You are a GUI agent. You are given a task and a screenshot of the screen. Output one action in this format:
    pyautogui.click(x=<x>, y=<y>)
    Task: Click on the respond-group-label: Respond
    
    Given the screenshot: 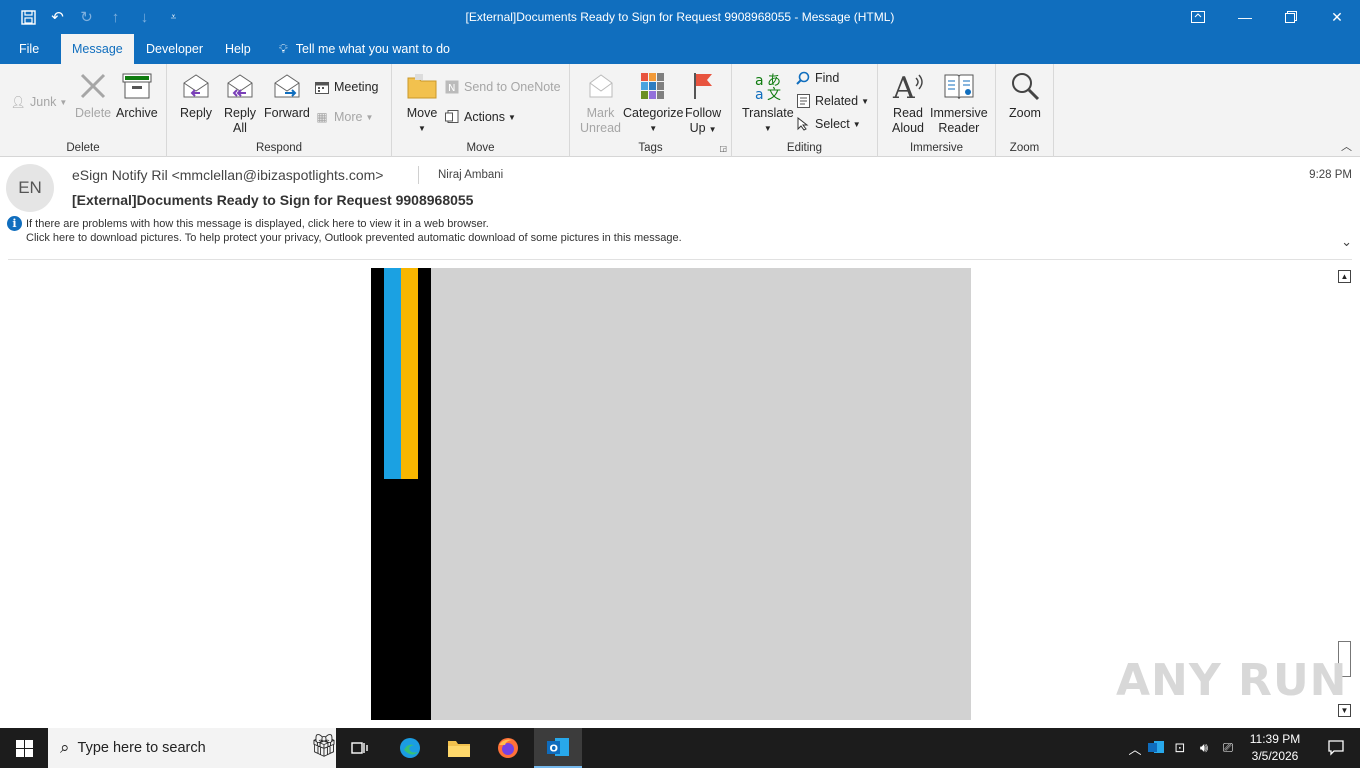 What is the action you would take?
    pyautogui.click(x=279, y=148)
    